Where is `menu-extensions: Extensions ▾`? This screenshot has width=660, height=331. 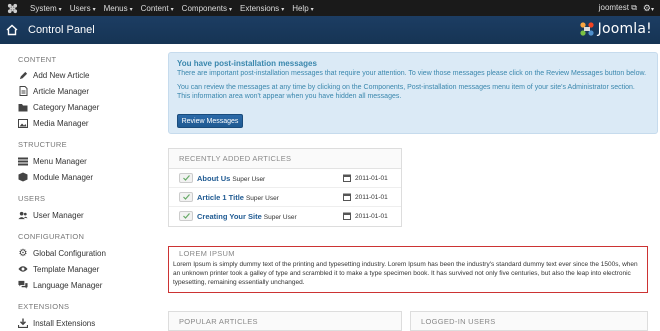
menu-extensions: Extensions ▾ is located at coordinates (262, 8).